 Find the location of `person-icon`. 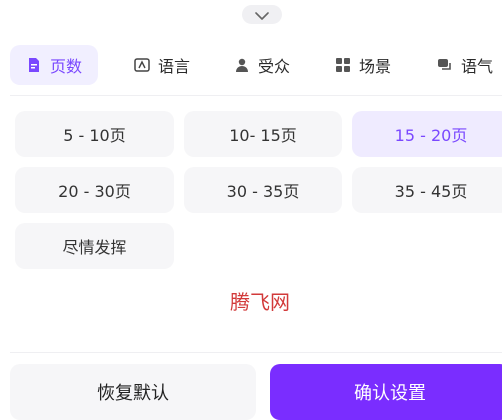

person-icon is located at coordinates (242, 65).